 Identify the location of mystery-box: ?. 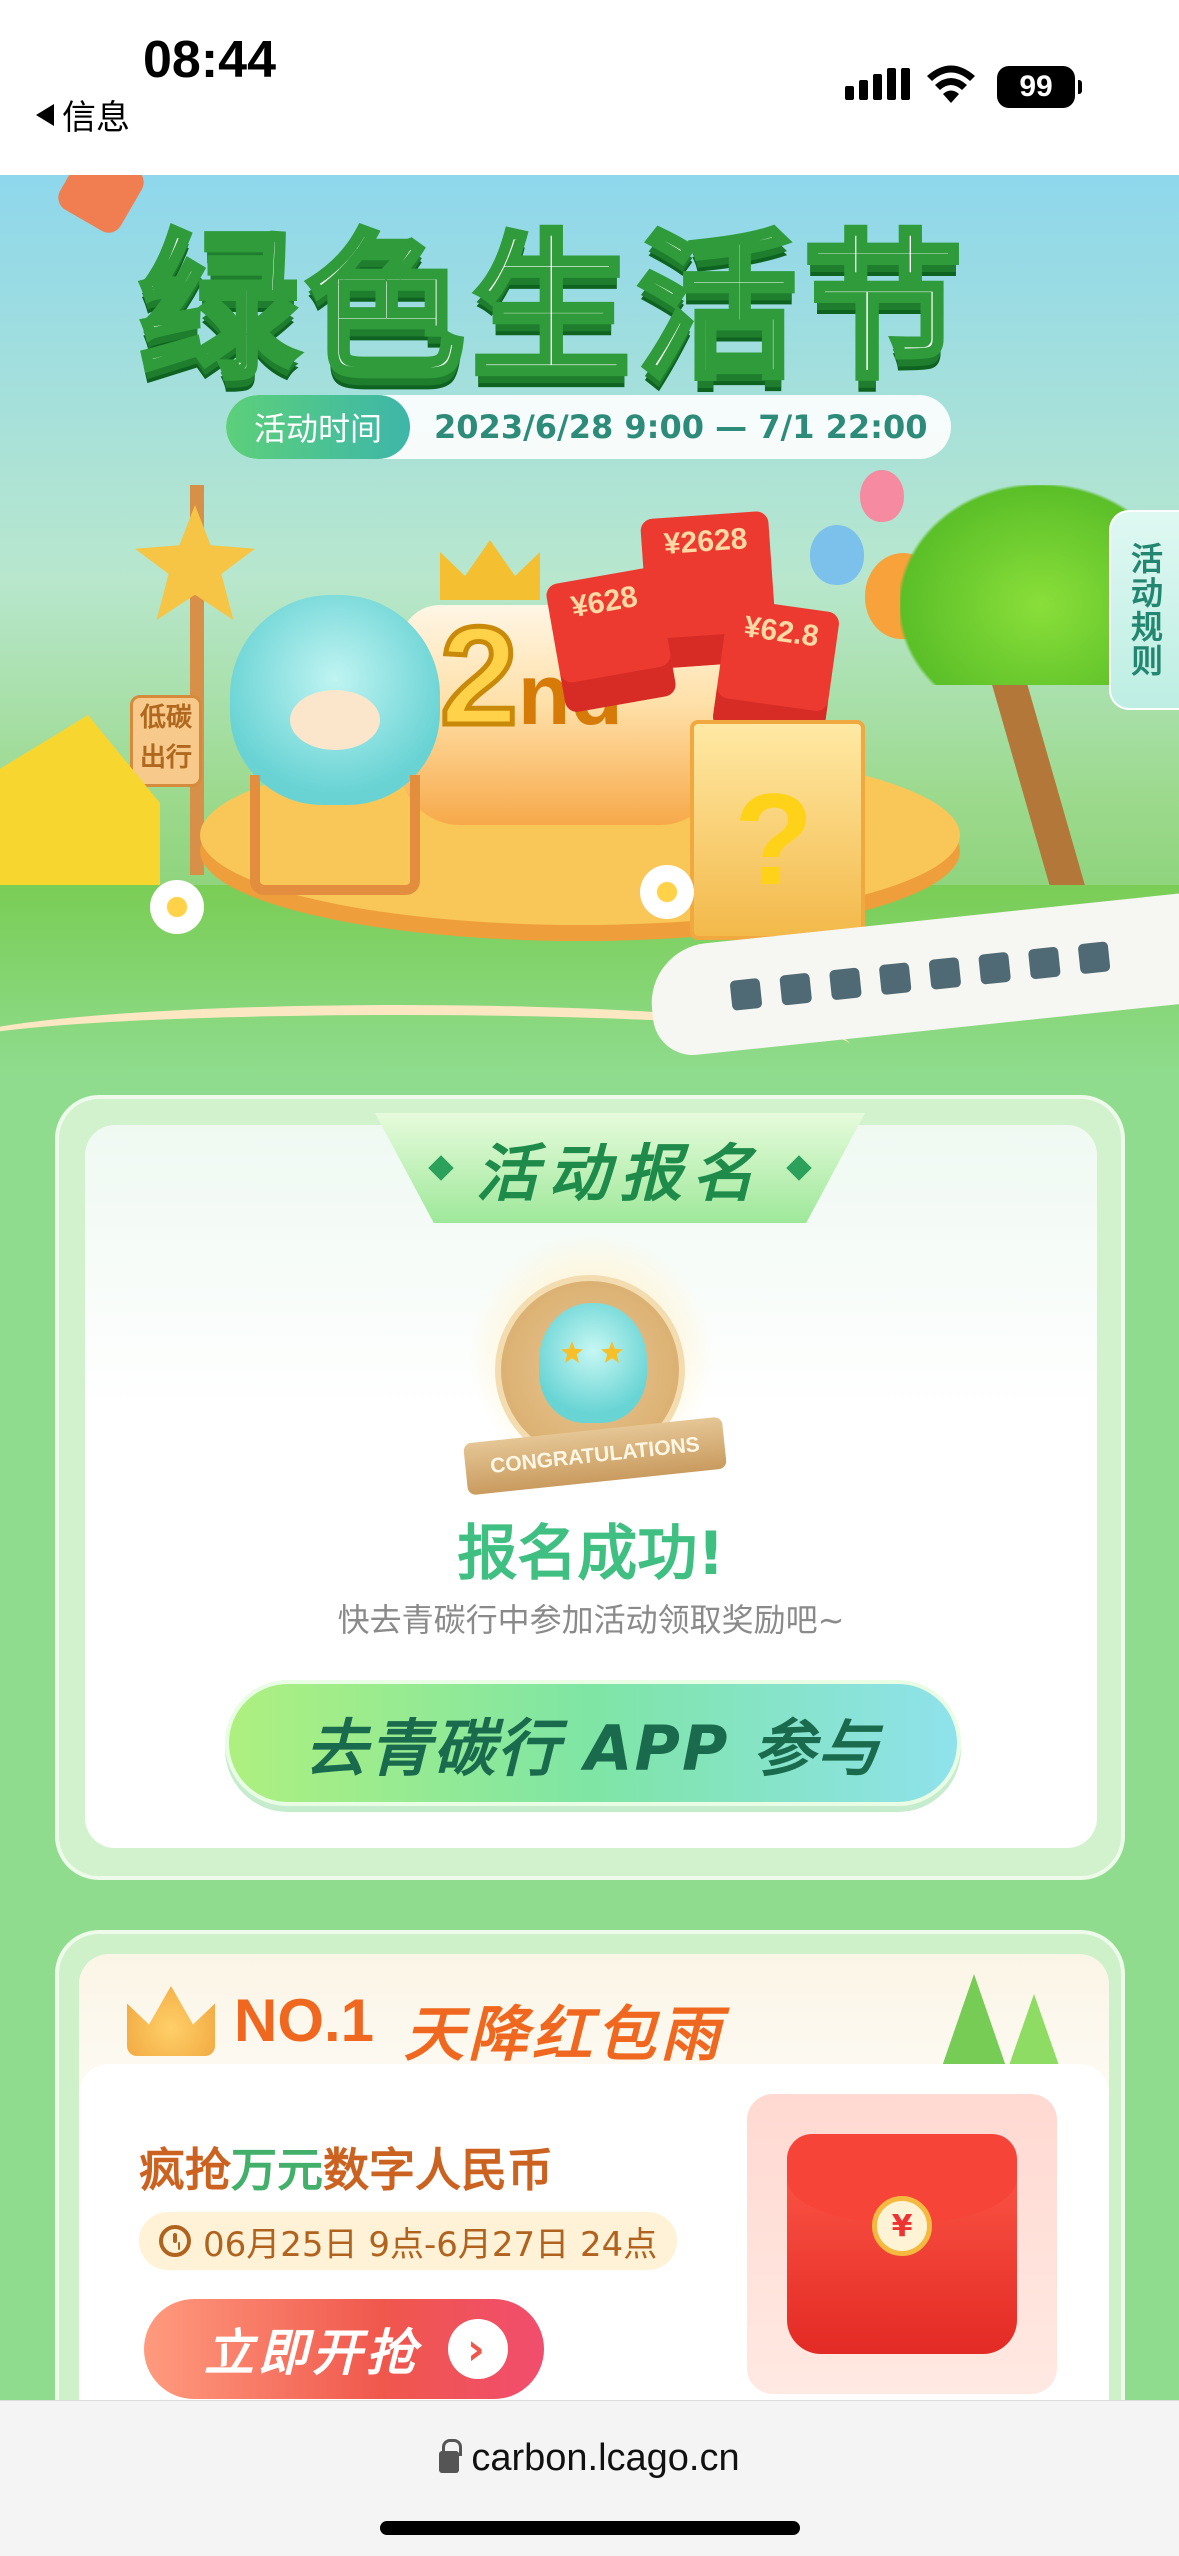
(777, 830).